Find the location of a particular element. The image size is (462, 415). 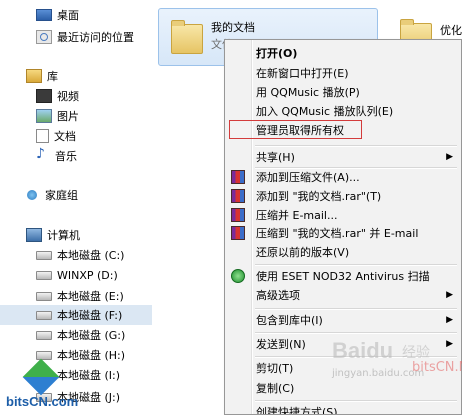

nav-label: 视频 is located at coordinates (68, 96).